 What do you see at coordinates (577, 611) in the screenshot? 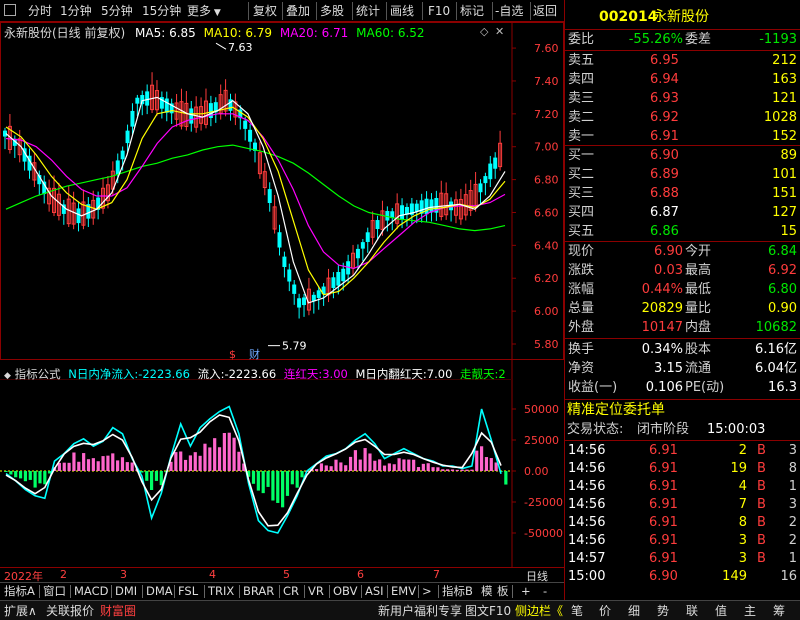
I see `tab-tick-detail: 笔` at bounding box center [577, 611].